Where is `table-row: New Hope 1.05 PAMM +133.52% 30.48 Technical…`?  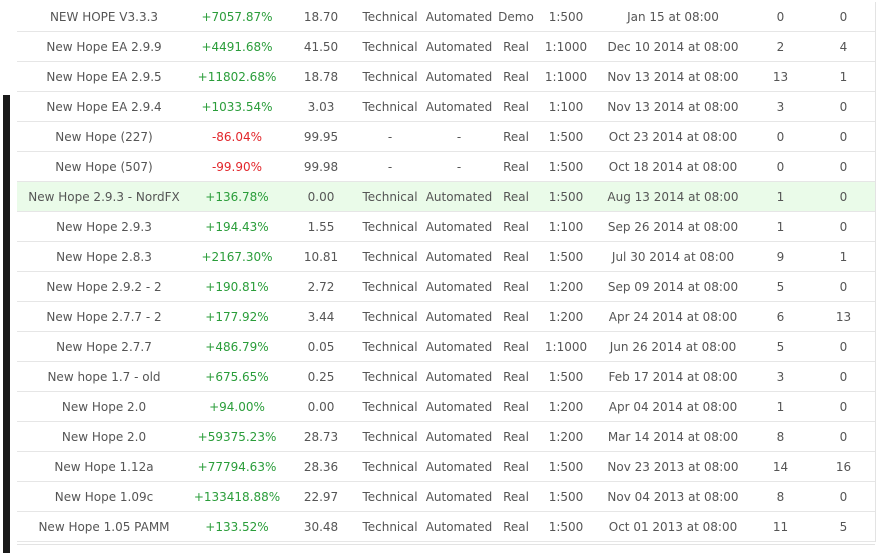
table-row: New Hope 1.05 PAMM +133.52% 30.48 Technical… is located at coordinates (446, 526).